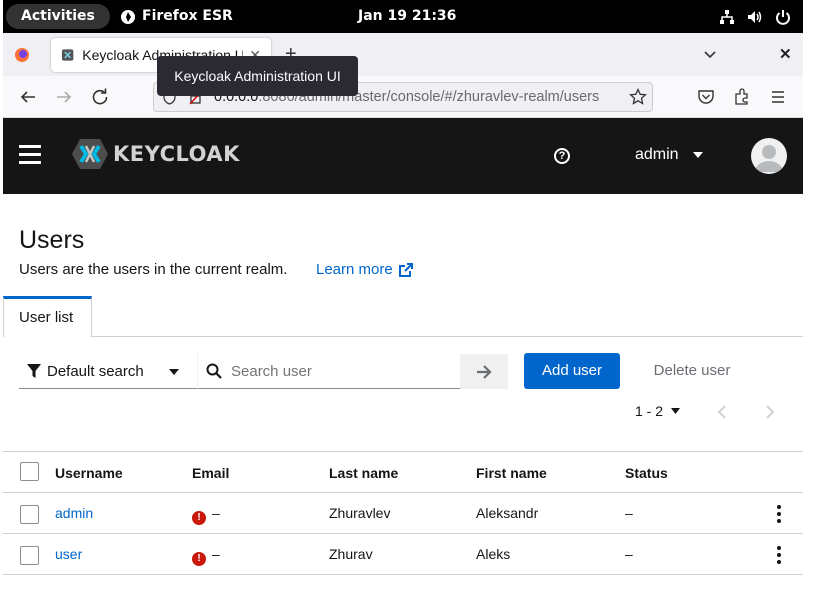 The width and height of the screenshot is (822, 591). I want to click on logo-text: KEYCLOAK, so click(176, 154).